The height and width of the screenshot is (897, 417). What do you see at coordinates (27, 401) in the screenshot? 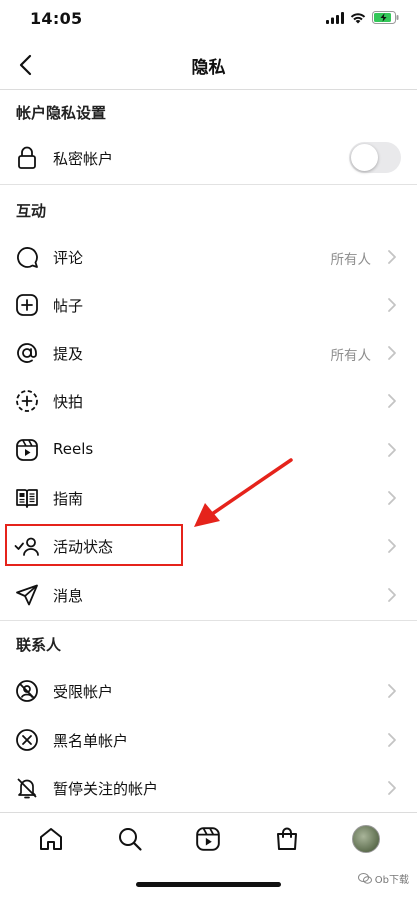
I see `story-plus-icon` at bounding box center [27, 401].